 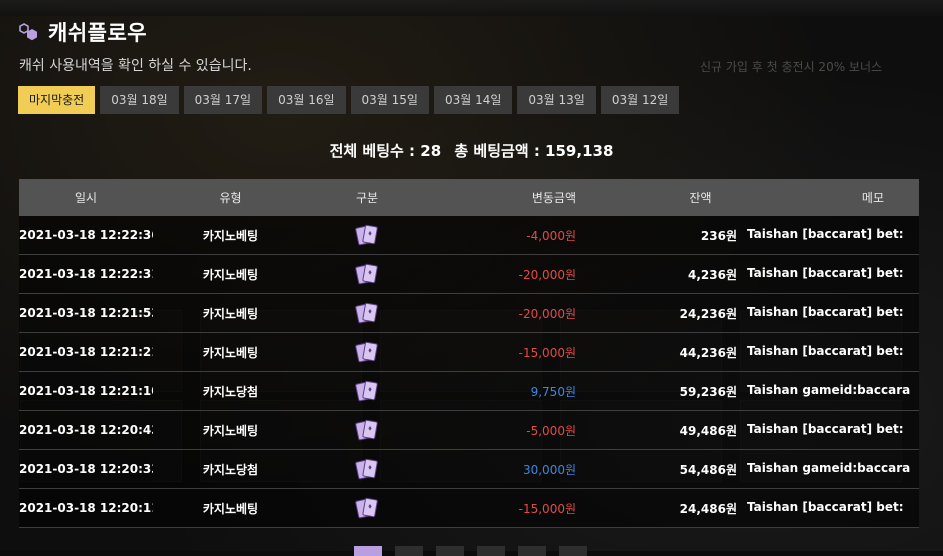 I want to click on tab-date: 03월 13일, so click(x=556, y=100).